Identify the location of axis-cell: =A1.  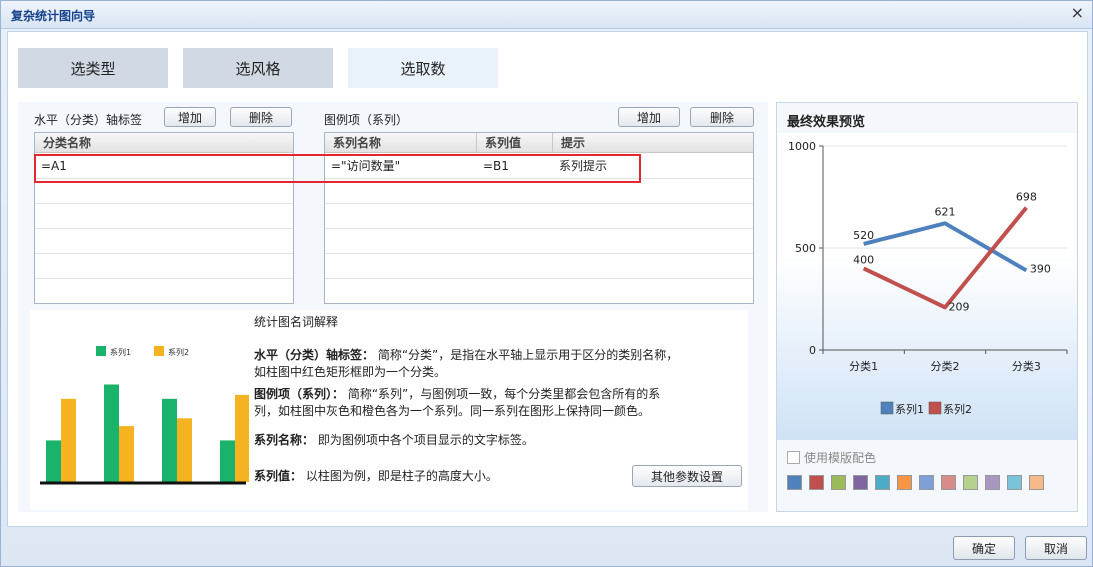
(164, 166).